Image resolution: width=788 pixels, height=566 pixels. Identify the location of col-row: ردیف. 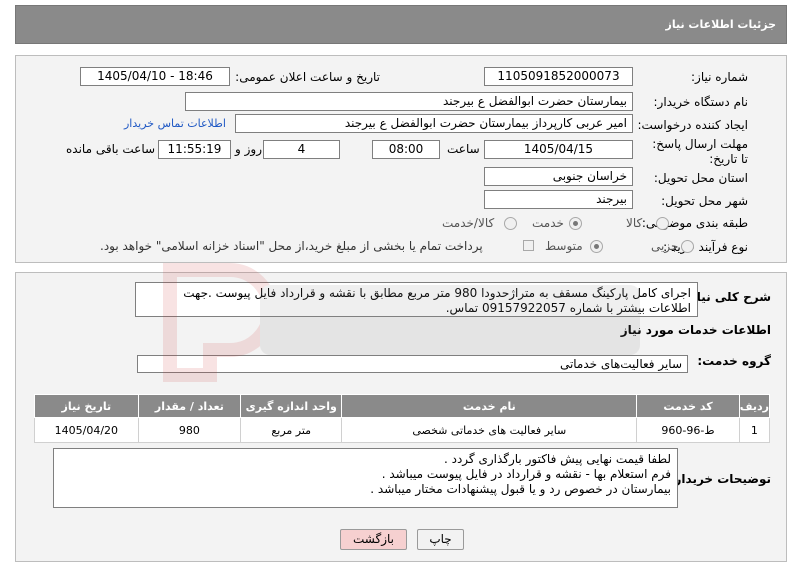
(754, 406).